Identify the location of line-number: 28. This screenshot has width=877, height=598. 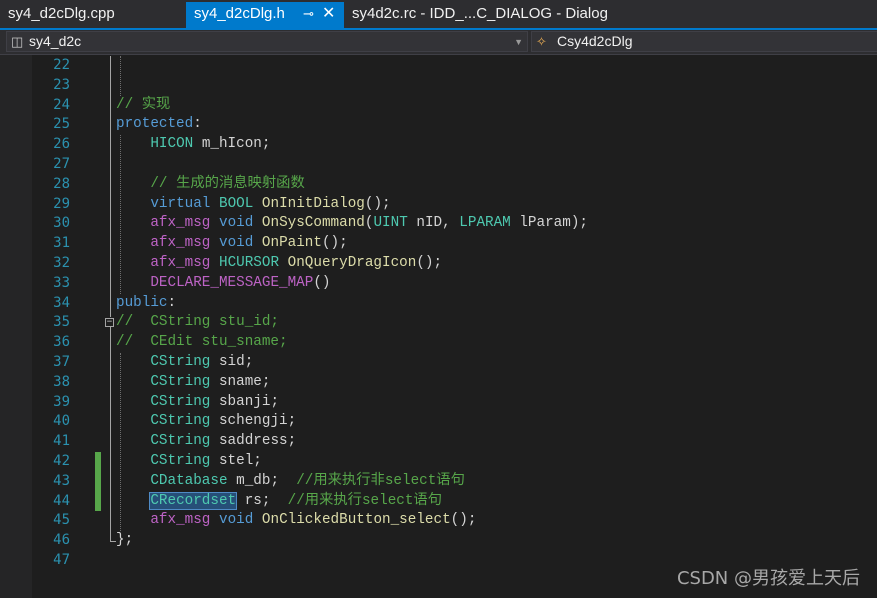
(61, 183).